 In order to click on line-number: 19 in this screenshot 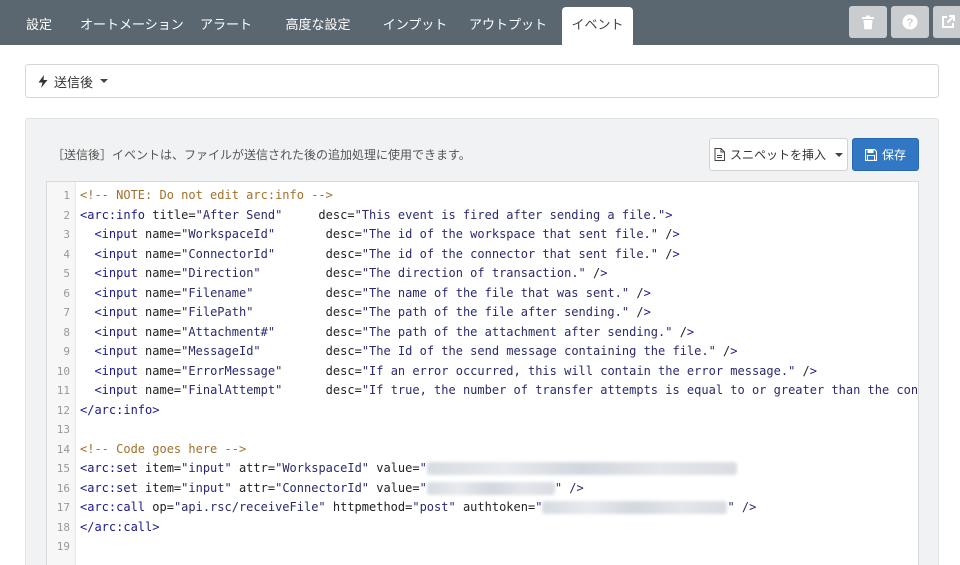, I will do `click(63, 546)`.